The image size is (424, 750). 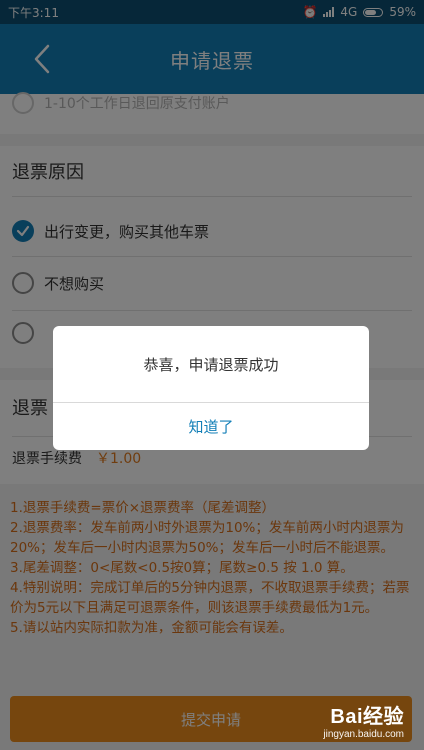 What do you see at coordinates (211, 388) in the screenshot?
I see `success-dialog: 恭喜，申请退票成功 知道了` at bounding box center [211, 388].